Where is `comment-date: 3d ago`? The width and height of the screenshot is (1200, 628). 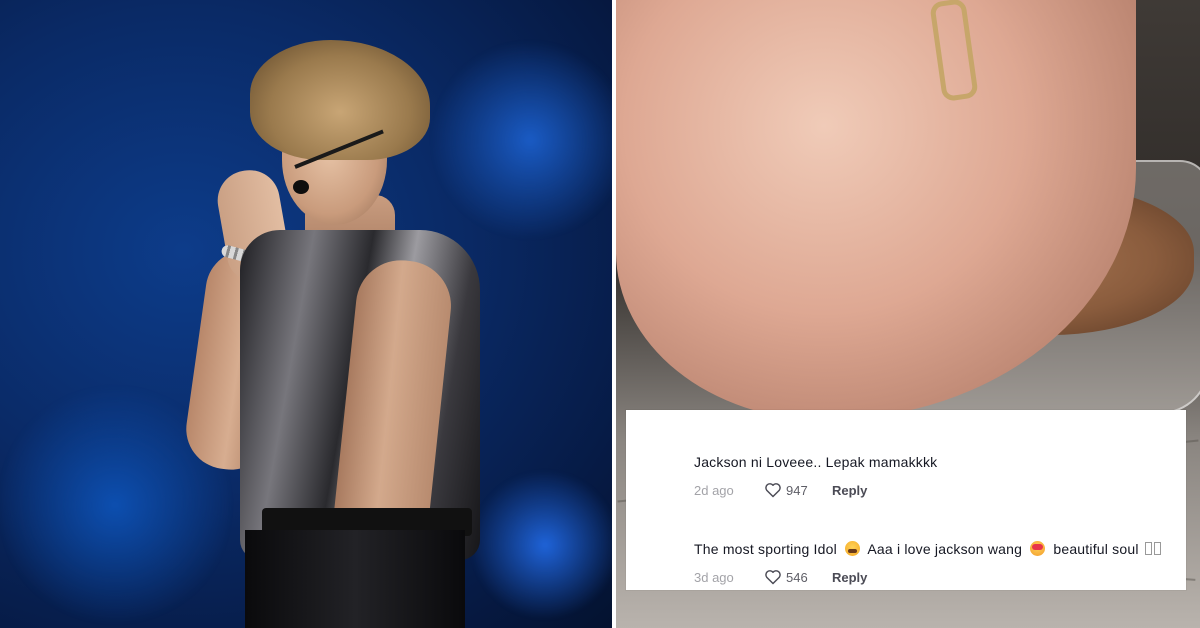
comment-date: 3d ago is located at coordinates (714, 577).